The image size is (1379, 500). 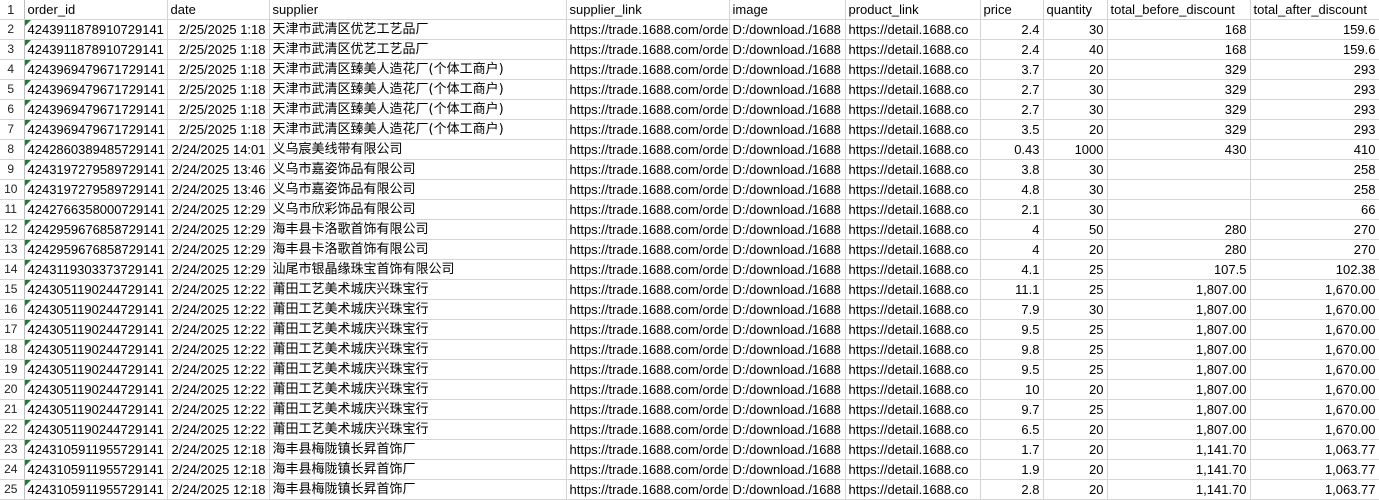 I want to click on cell-supplier: 义乌市嘉姿饰品有限公司, so click(x=418, y=189).